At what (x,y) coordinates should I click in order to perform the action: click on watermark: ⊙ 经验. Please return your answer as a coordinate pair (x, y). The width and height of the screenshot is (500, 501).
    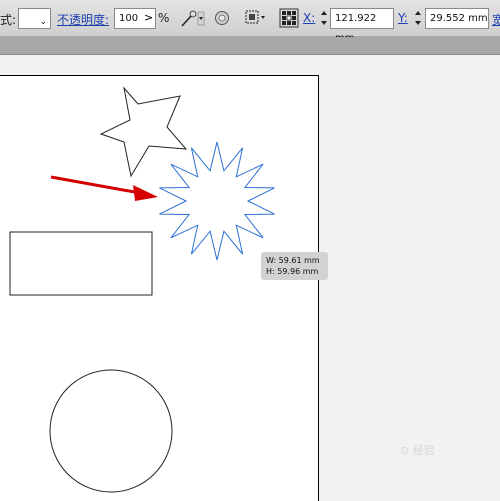
    Looking at the image, I should click on (417, 450).